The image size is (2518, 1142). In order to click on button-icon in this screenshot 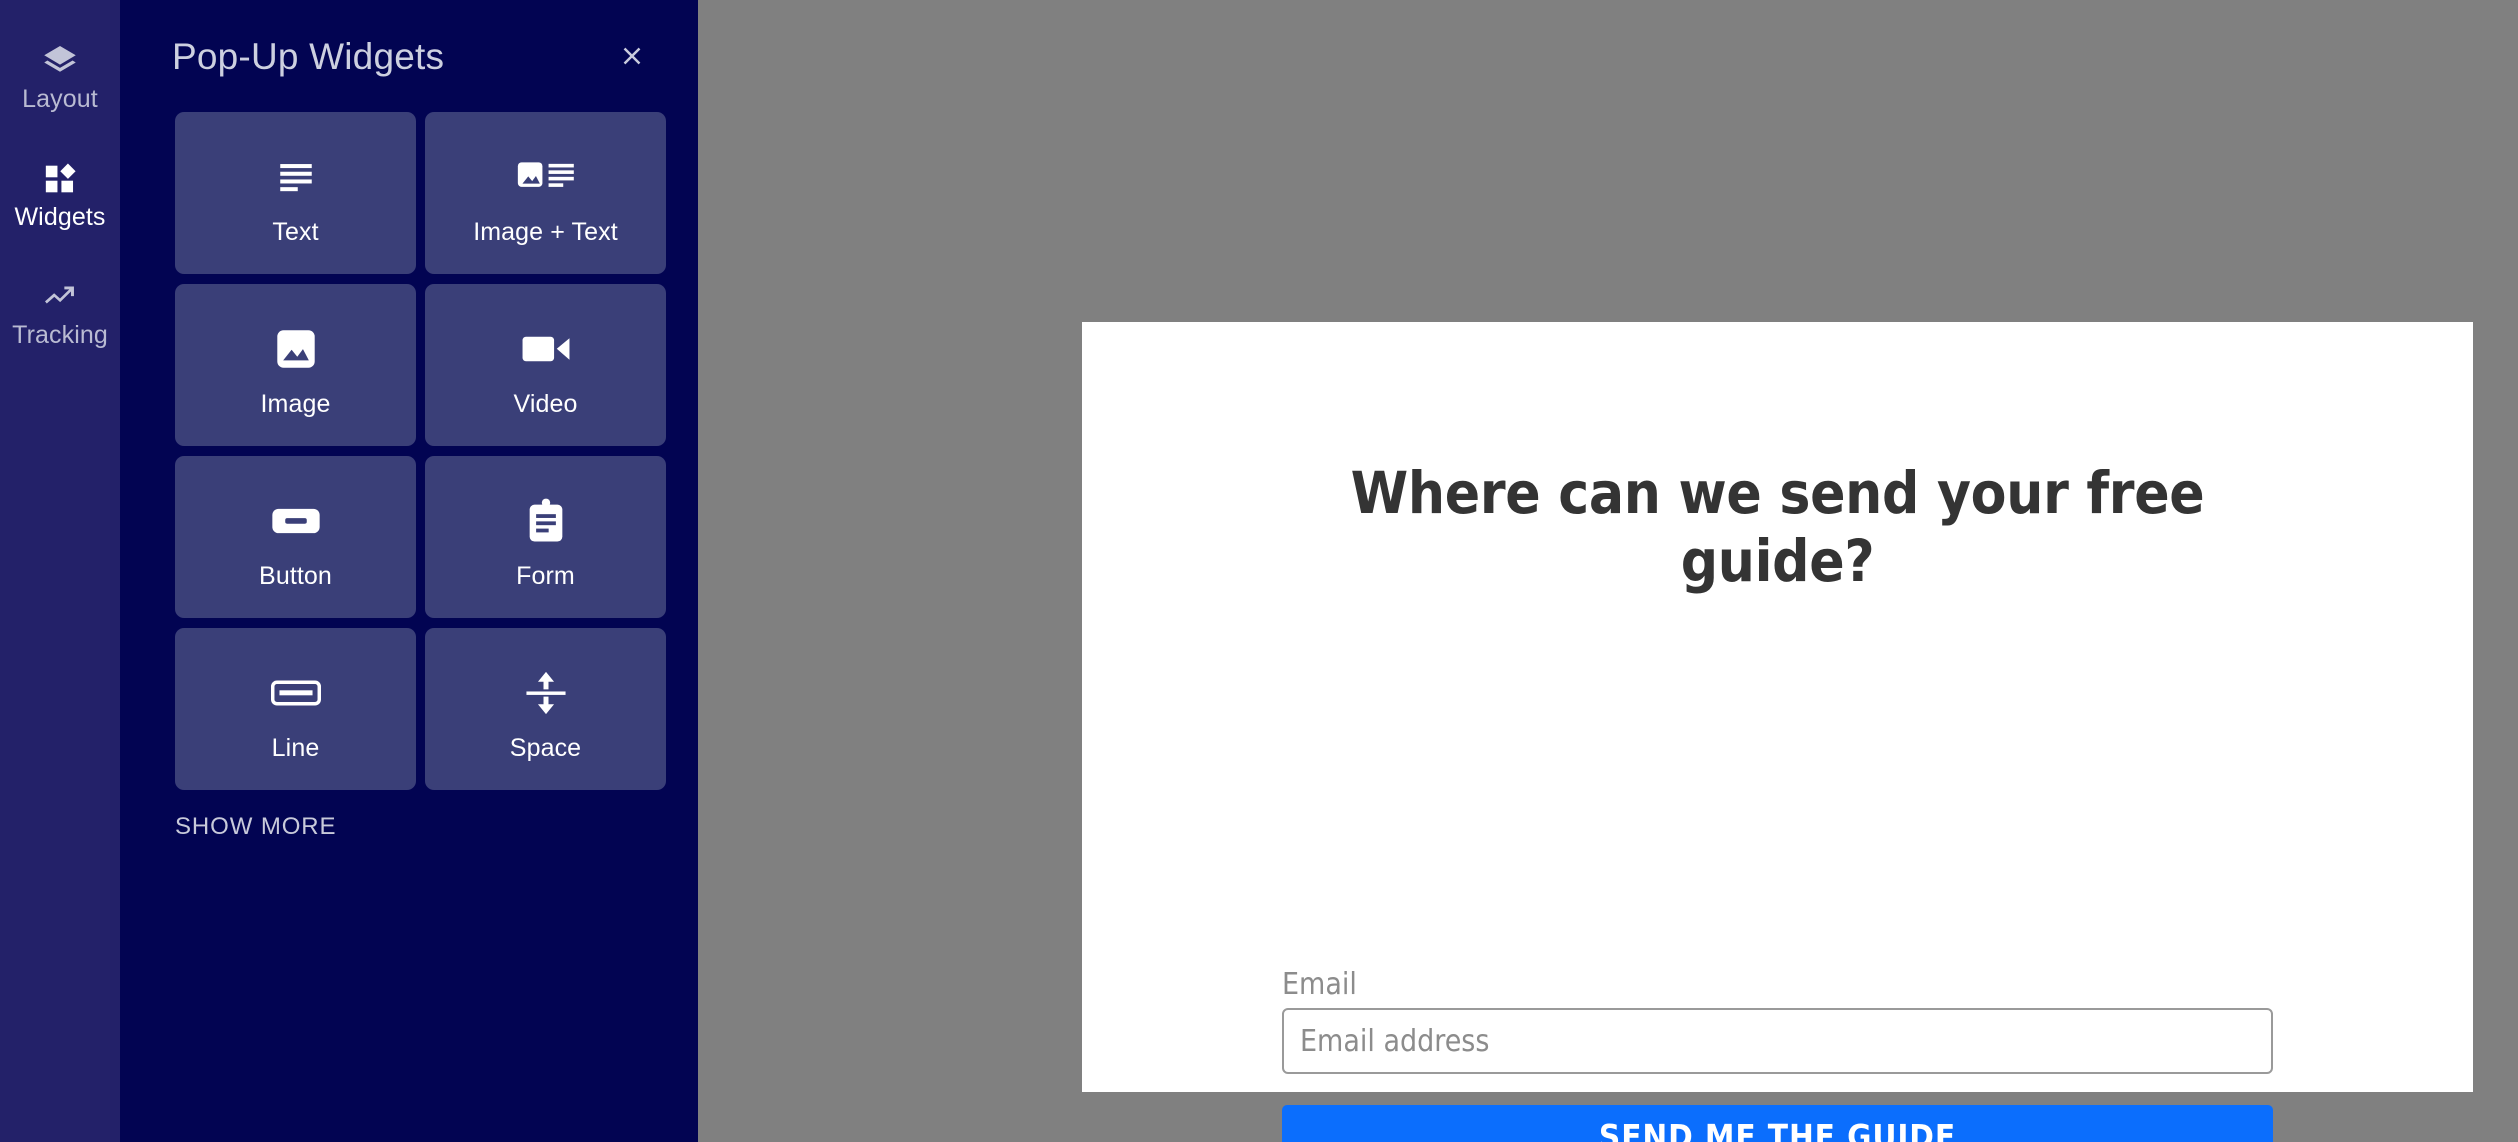, I will do `click(296, 521)`.